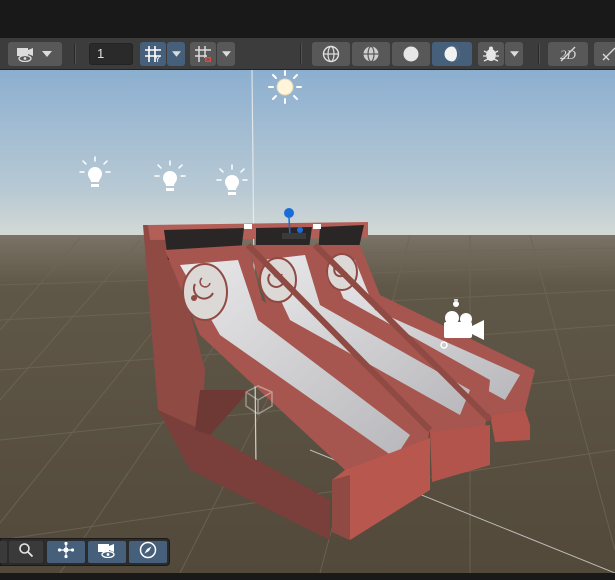 This screenshot has height=580, width=615. I want to click on compass-icon, so click(148, 552).